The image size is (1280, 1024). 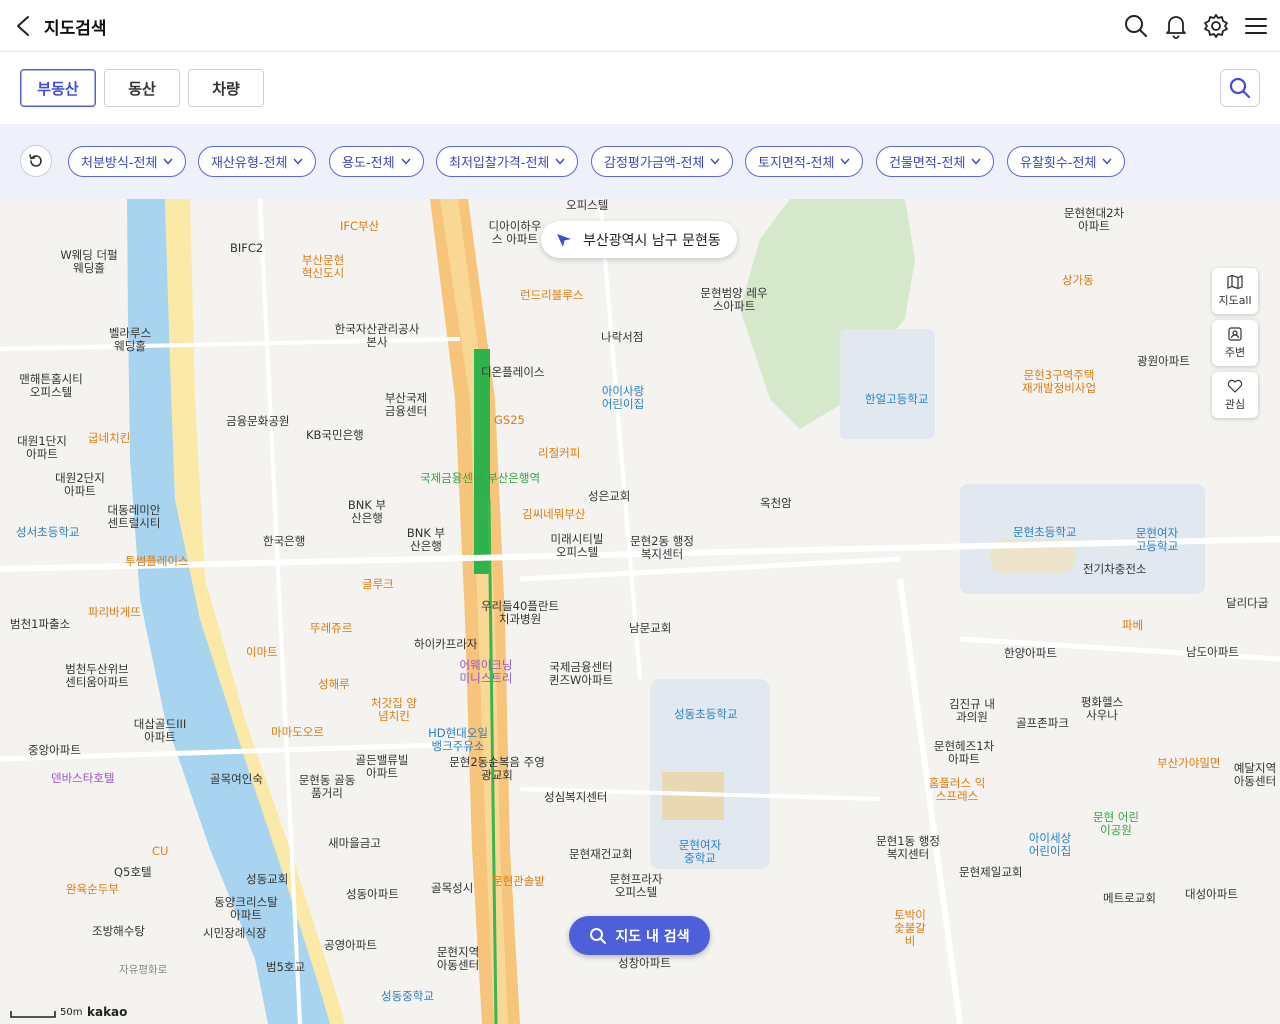 I want to click on filter-disposal-method: 처분방식-전체, so click(x=127, y=161).